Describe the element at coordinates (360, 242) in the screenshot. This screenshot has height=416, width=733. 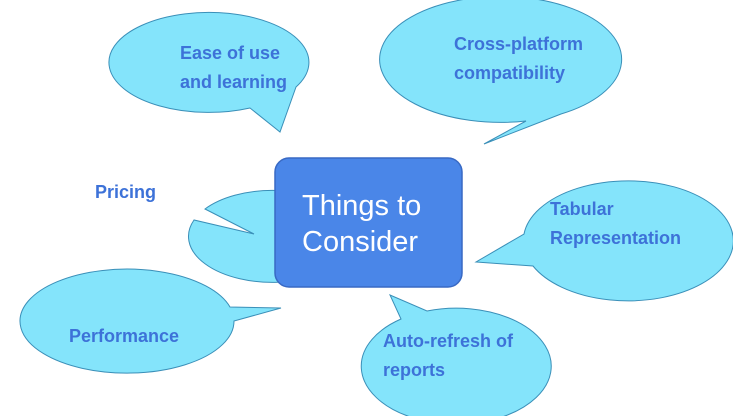
I see `center-title-line2: Consider` at that location.